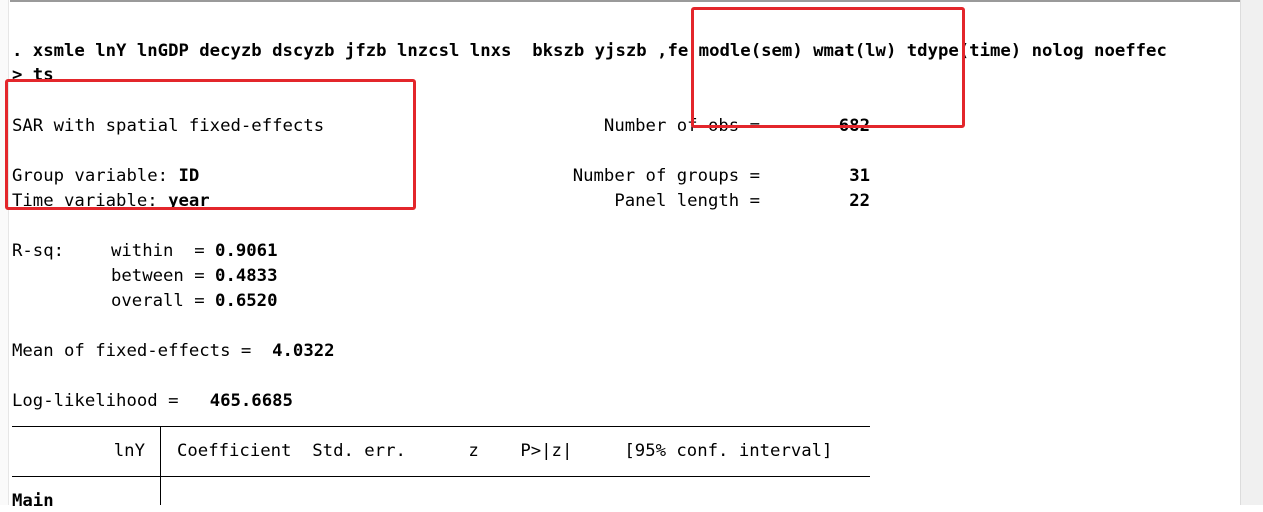 The height and width of the screenshot is (512, 1263). Describe the element at coordinates (859, 201) in the screenshot. I see `panel-length-value: 22` at that location.